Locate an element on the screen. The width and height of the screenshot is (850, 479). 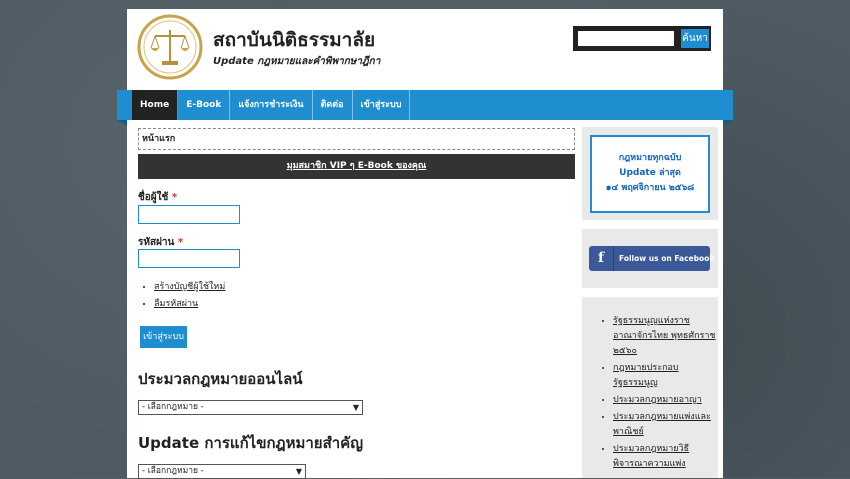
list-item: ลืมรหัสผ่าน is located at coordinates (189, 304).